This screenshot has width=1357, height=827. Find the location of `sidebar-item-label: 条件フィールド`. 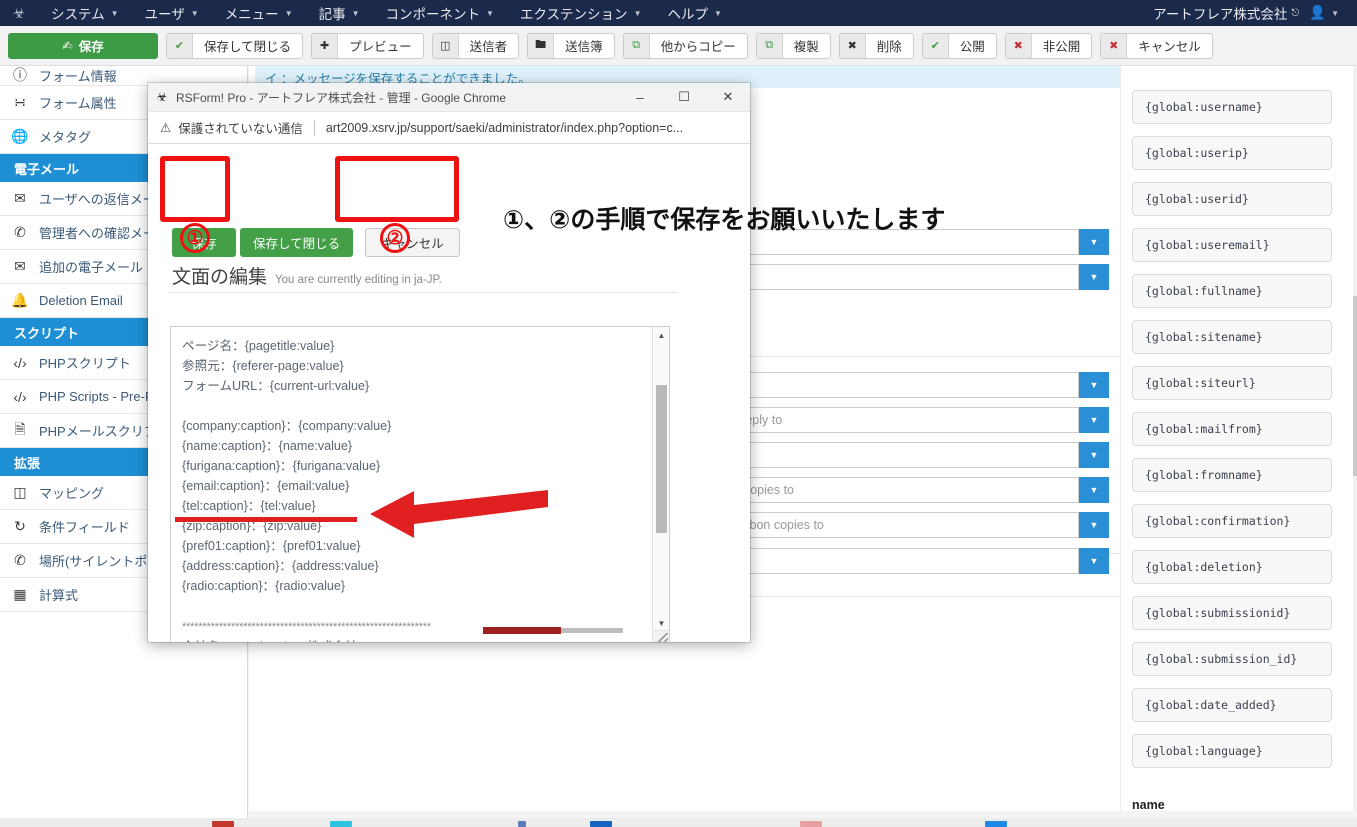

sidebar-item-label: 条件フィールド is located at coordinates (84, 527).